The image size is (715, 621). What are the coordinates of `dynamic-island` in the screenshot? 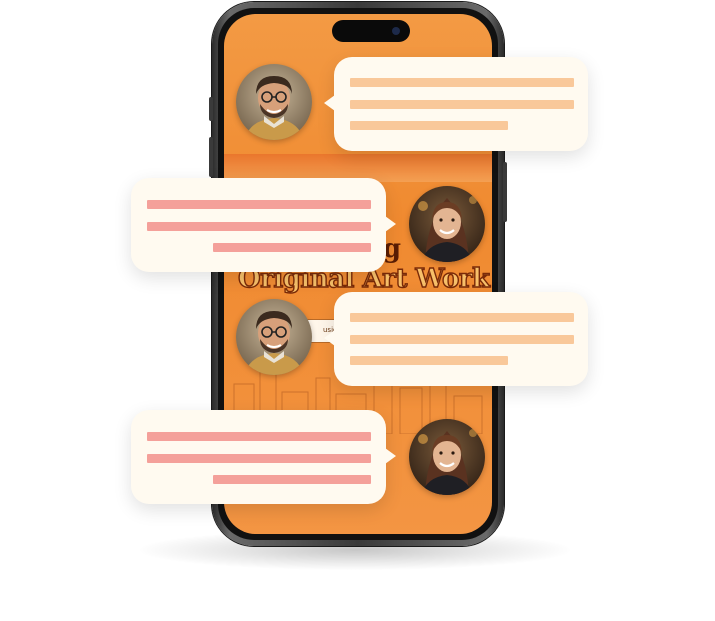 It's located at (371, 31).